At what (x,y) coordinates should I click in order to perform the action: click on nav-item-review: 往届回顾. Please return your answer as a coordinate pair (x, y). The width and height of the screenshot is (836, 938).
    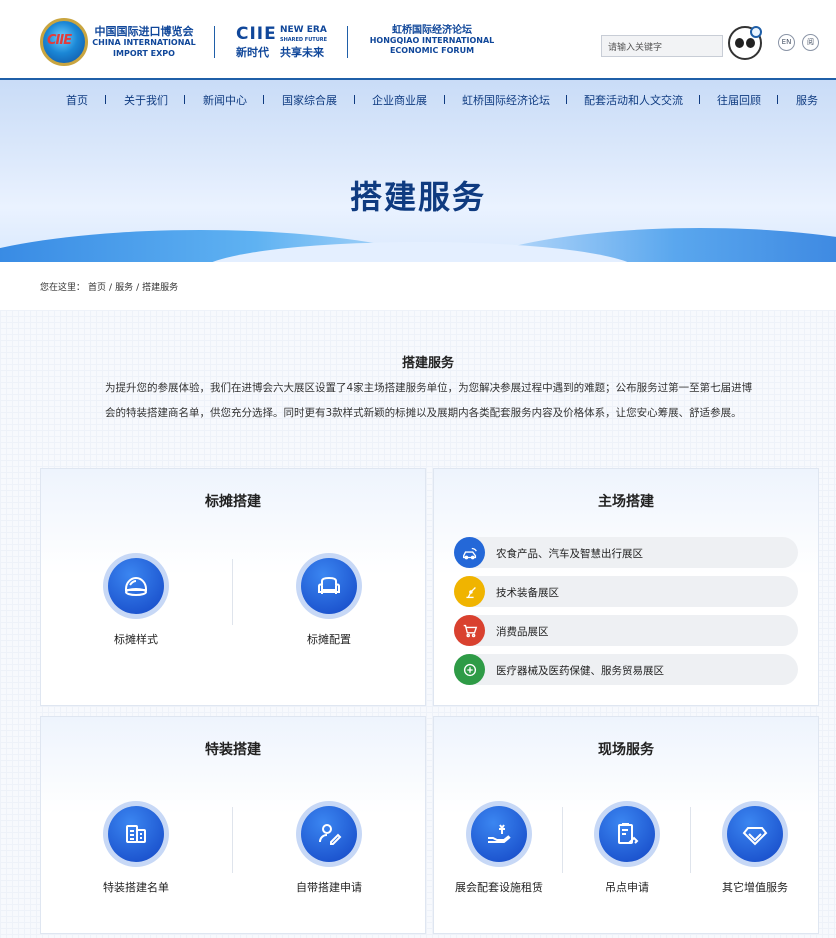
    Looking at the image, I should click on (739, 100).